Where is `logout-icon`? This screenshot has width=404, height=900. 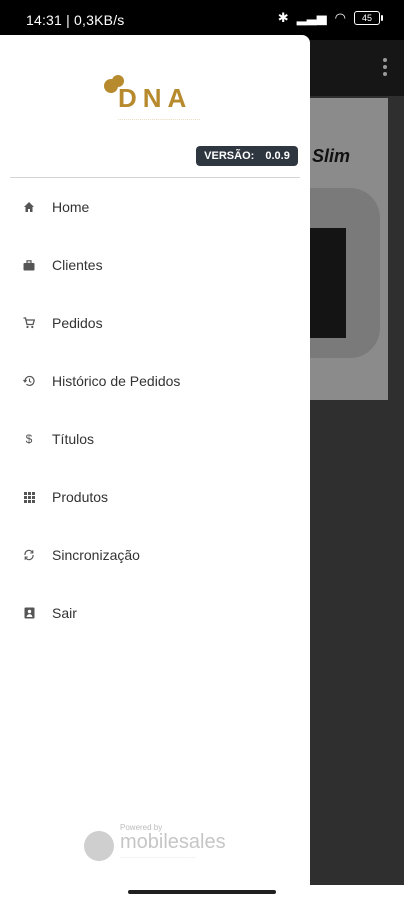 logout-icon is located at coordinates (29, 613).